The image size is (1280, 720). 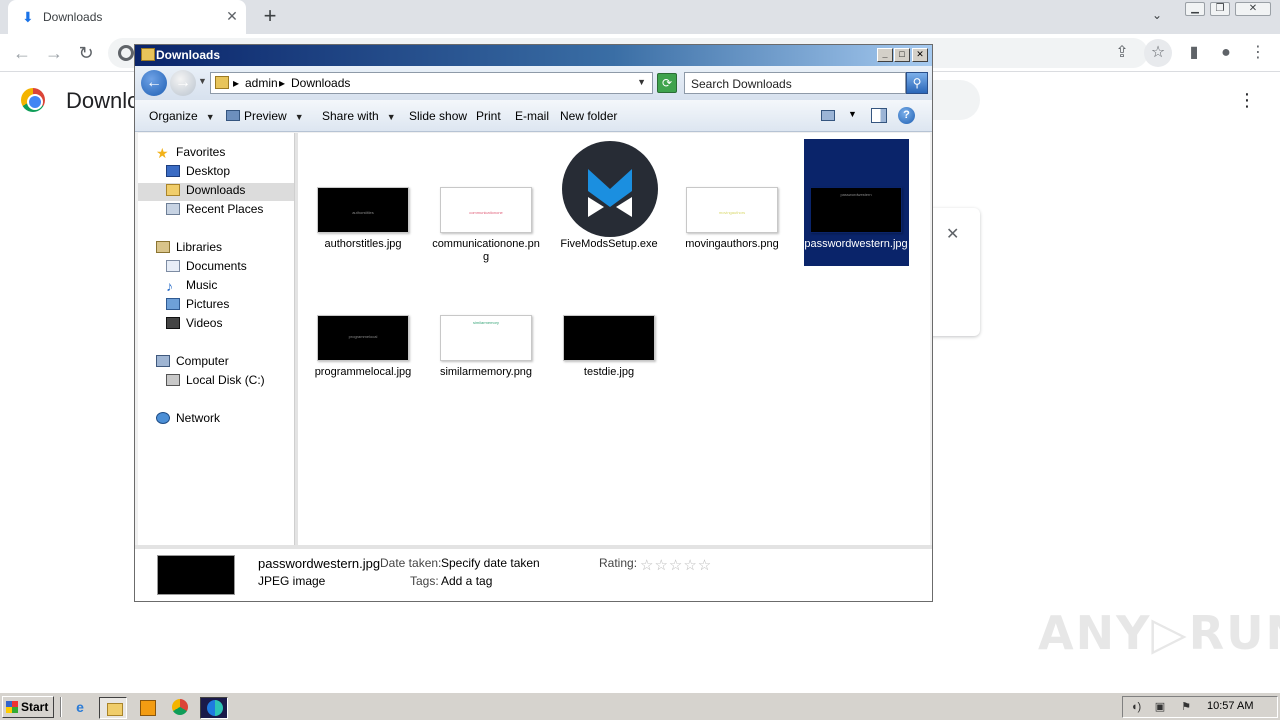 I want to click on breadcrumb-downloads: Downloads, so click(x=320, y=83).